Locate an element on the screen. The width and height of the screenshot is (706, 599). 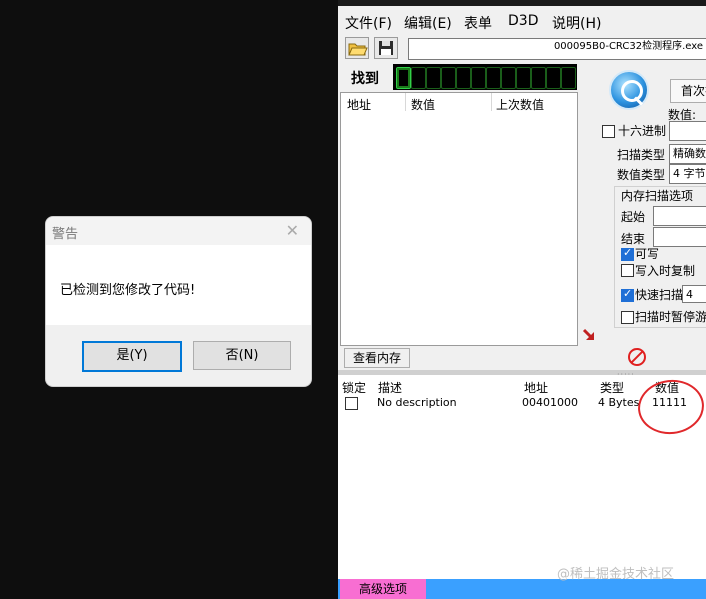
pause-game-label: 扫描时暂停游戏 is located at coordinates (670, 317).